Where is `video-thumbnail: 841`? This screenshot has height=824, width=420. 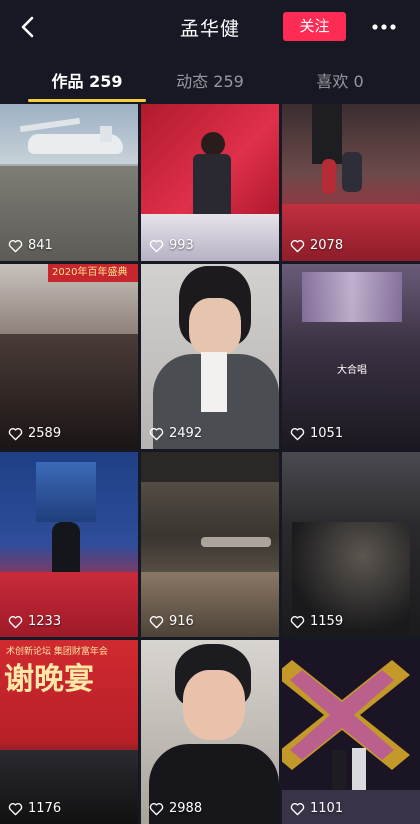 video-thumbnail: 841 is located at coordinates (69, 182).